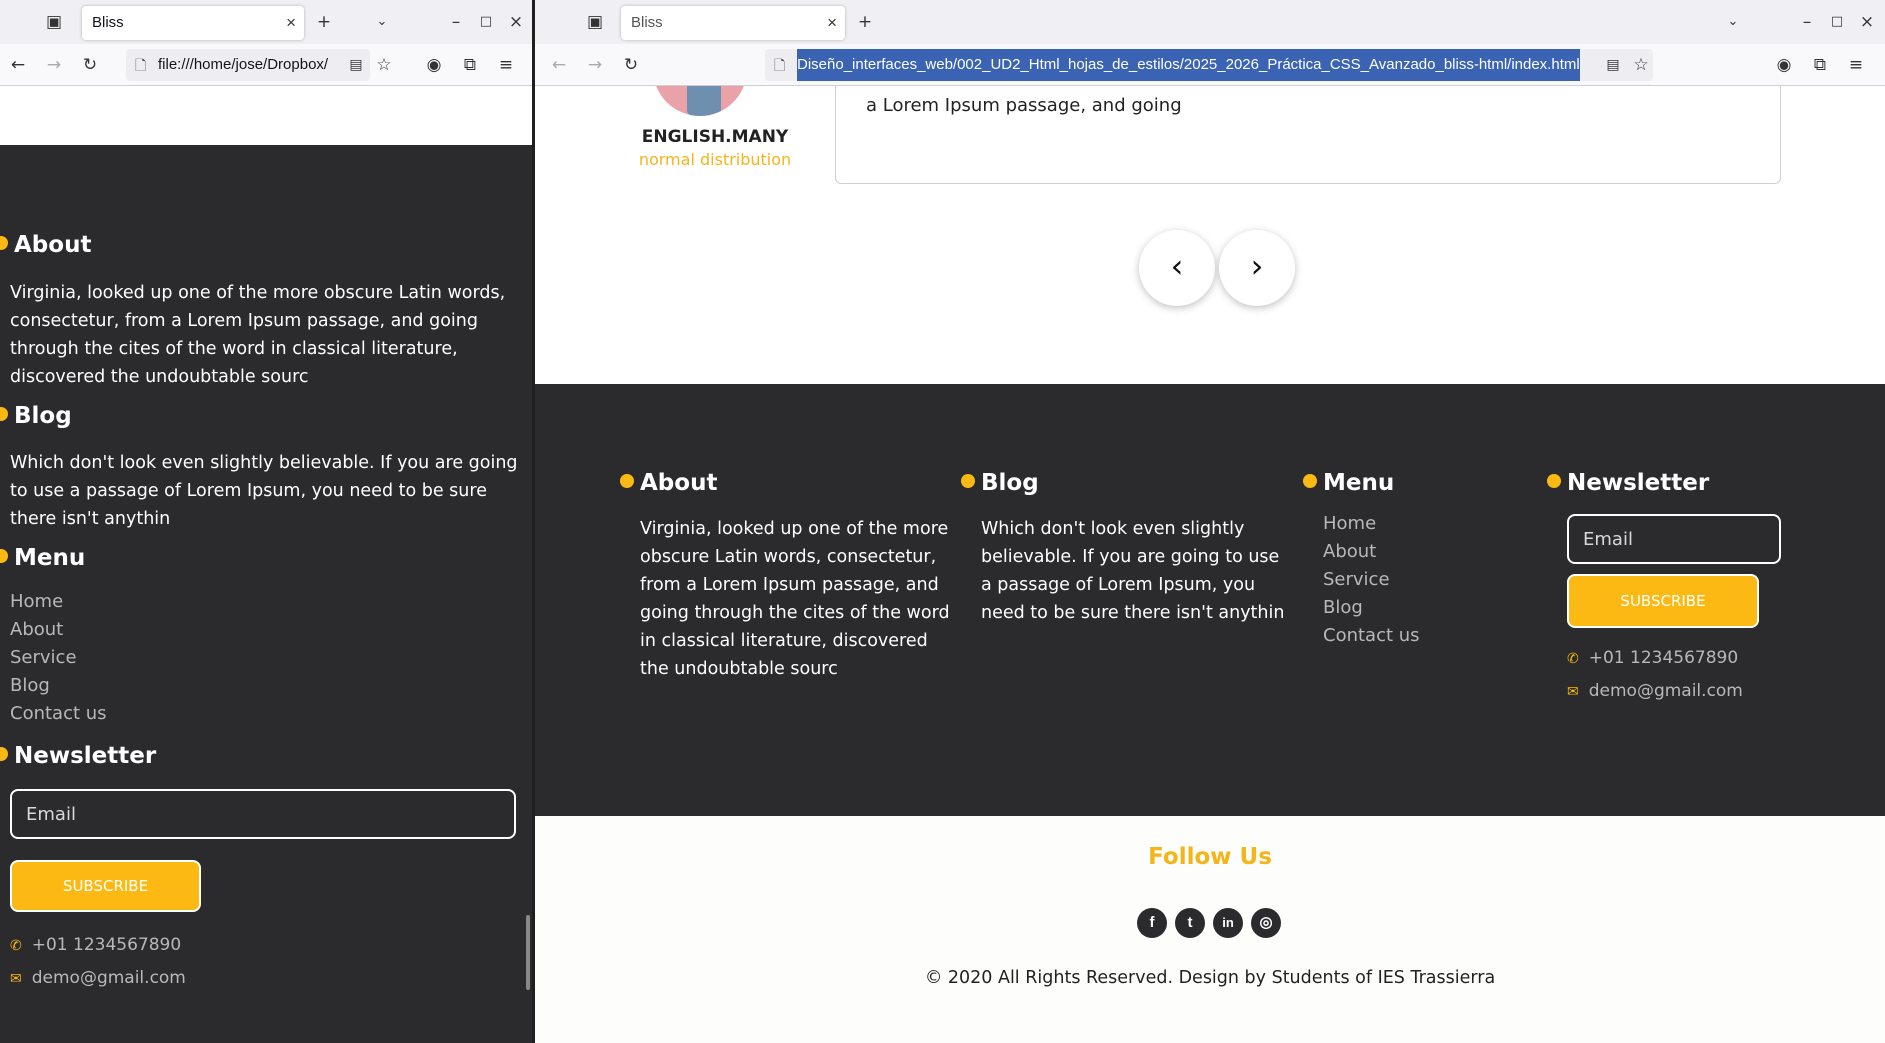  I want to click on testimonial-card: a Lorem Ipsum passage, and going, so click(1308, 135).